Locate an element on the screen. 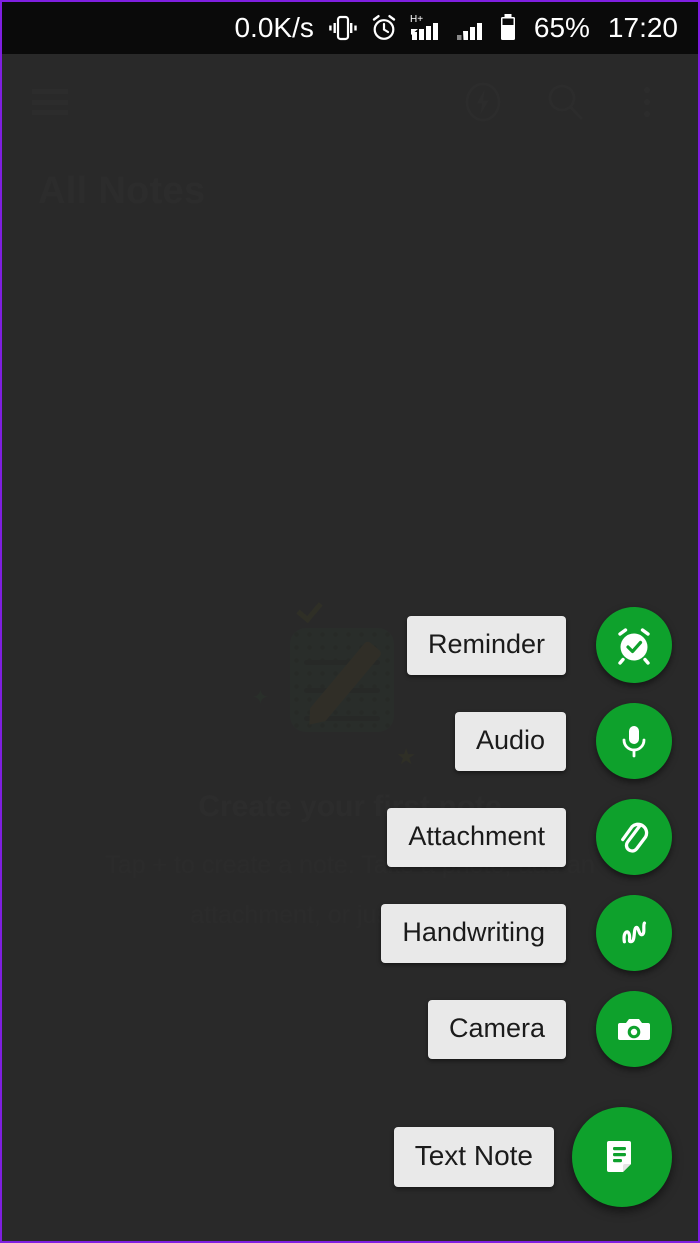 This screenshot has height=1243, width=700. signal-icon is located at coordinates (471, 28).